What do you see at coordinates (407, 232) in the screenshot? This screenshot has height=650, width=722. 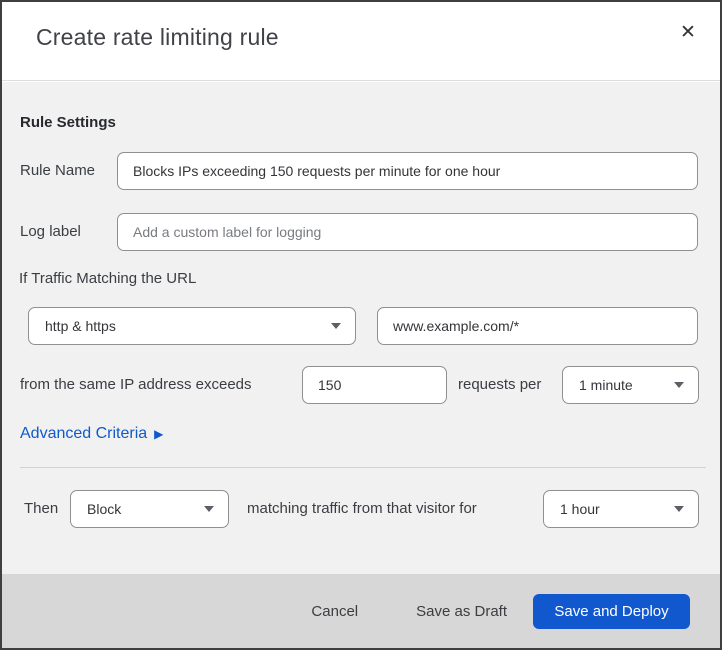 I see `log-label-input` at bounding box center [407, 232].